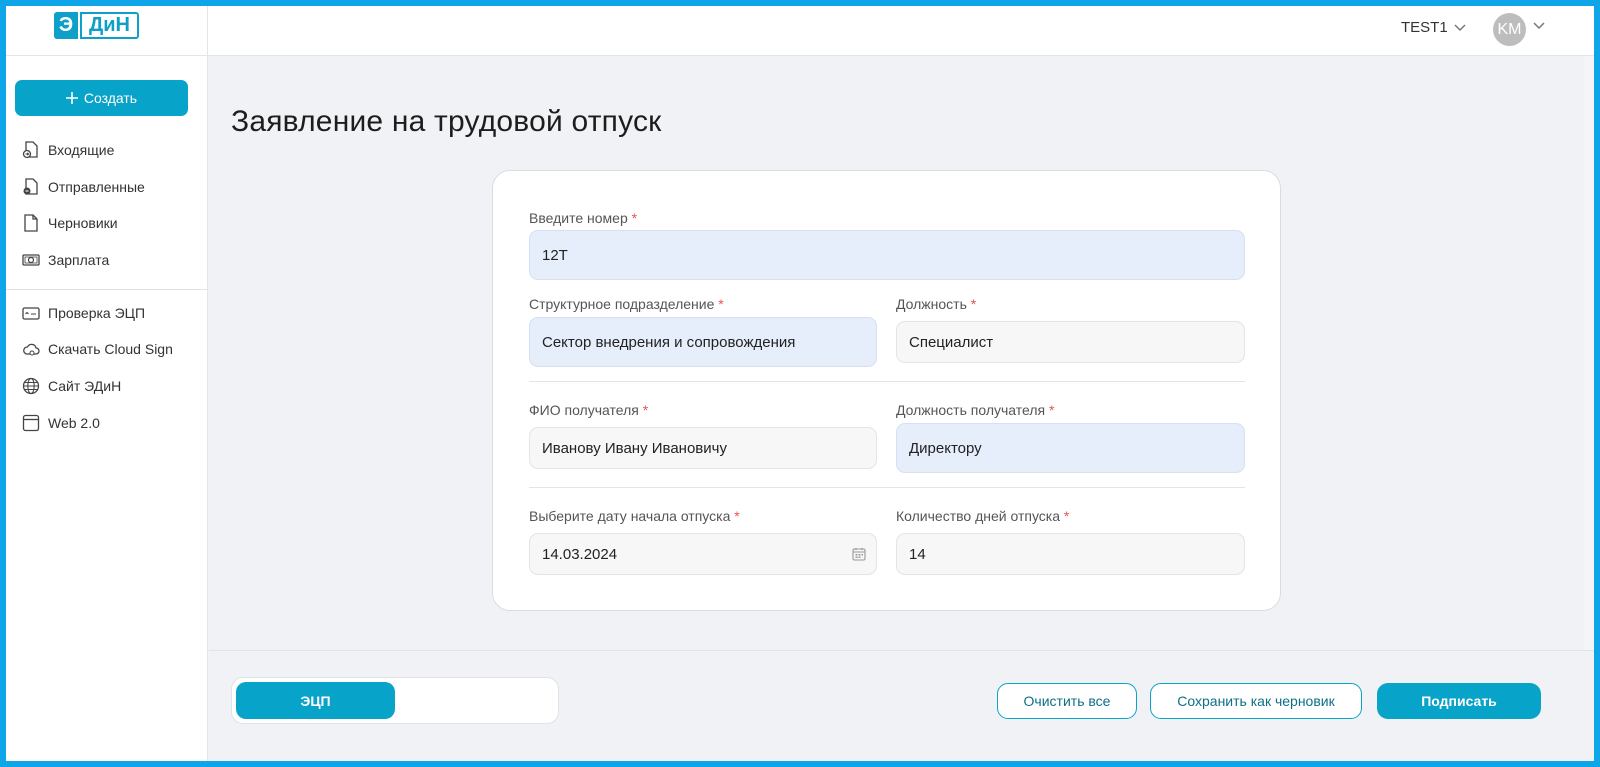 The height and width of the screenshot is (767, 1600). Describe the element at coordinates (110, 98) in the screenshot. I see `create-button-label: Создать` at that location.